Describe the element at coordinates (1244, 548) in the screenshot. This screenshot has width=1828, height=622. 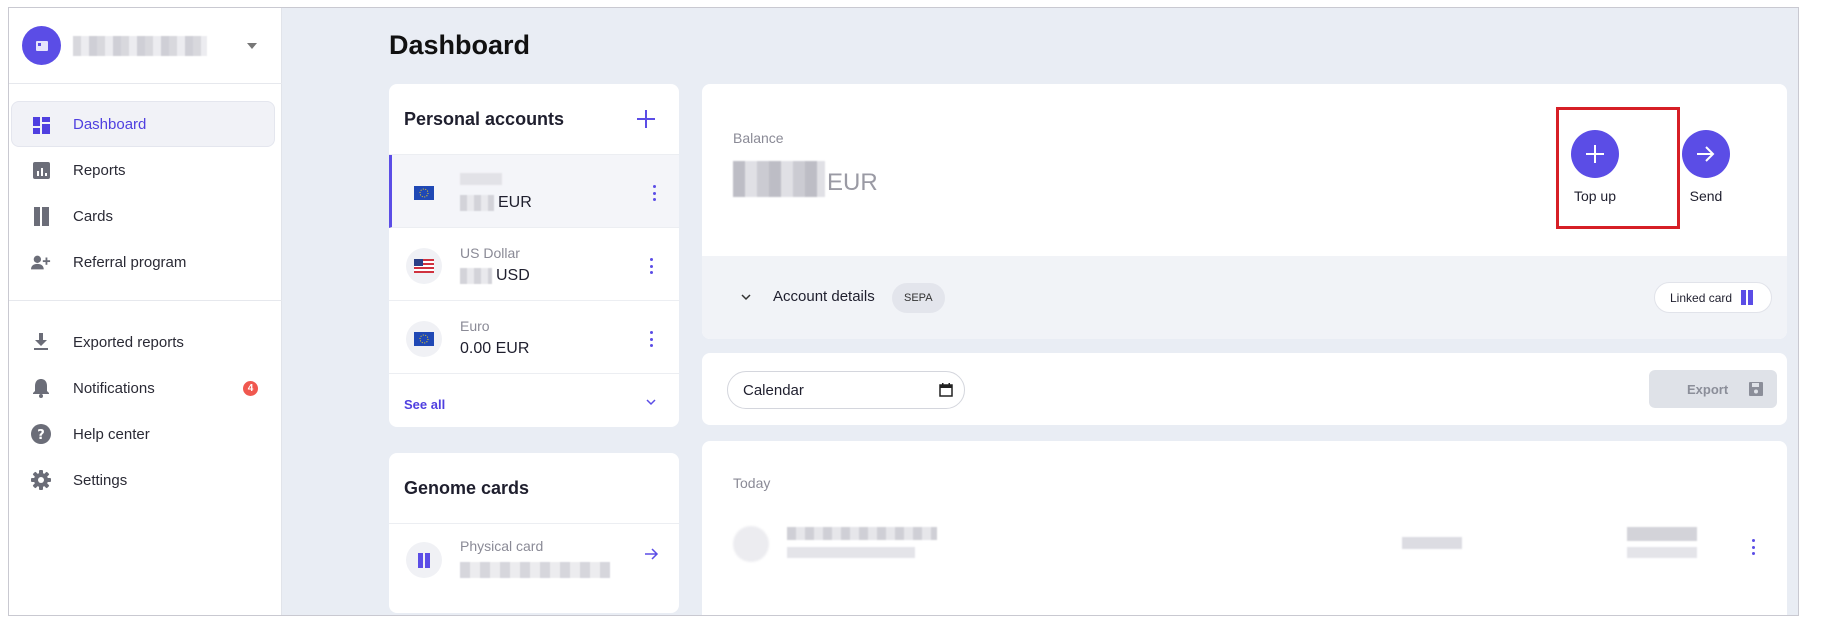
I see `transaction-row` at that location.